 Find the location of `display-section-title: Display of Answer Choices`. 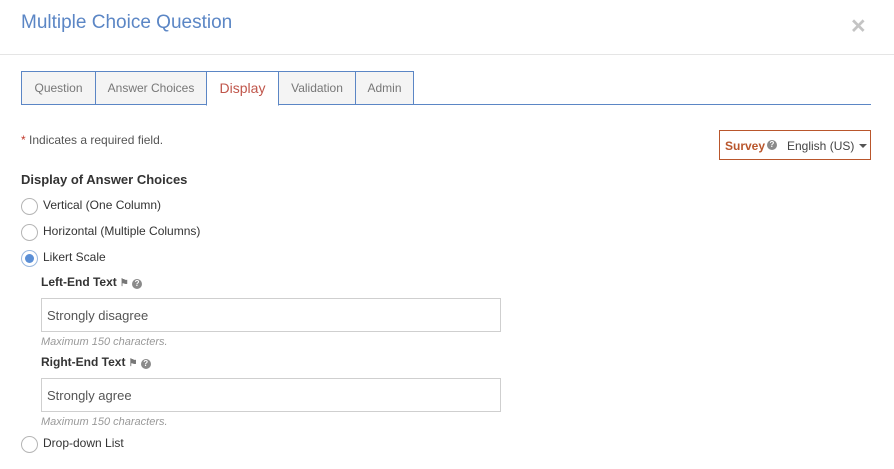

display-section-title: Display of Answer Choices is located at coordinates (104, 179).